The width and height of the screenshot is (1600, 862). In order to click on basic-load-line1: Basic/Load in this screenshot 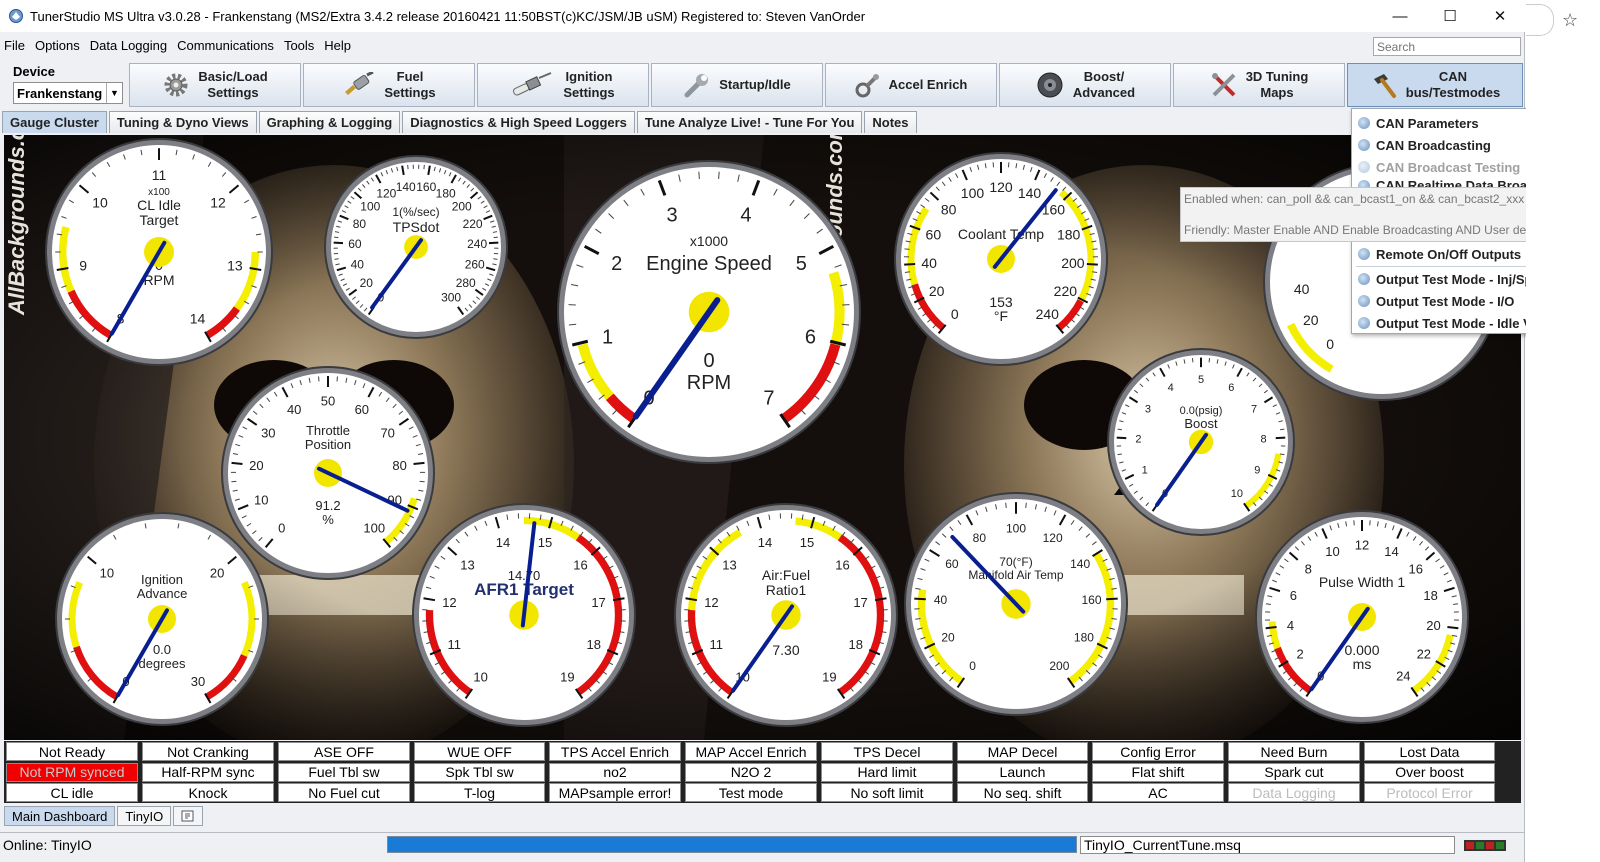, I will do `click(233, 76)`.